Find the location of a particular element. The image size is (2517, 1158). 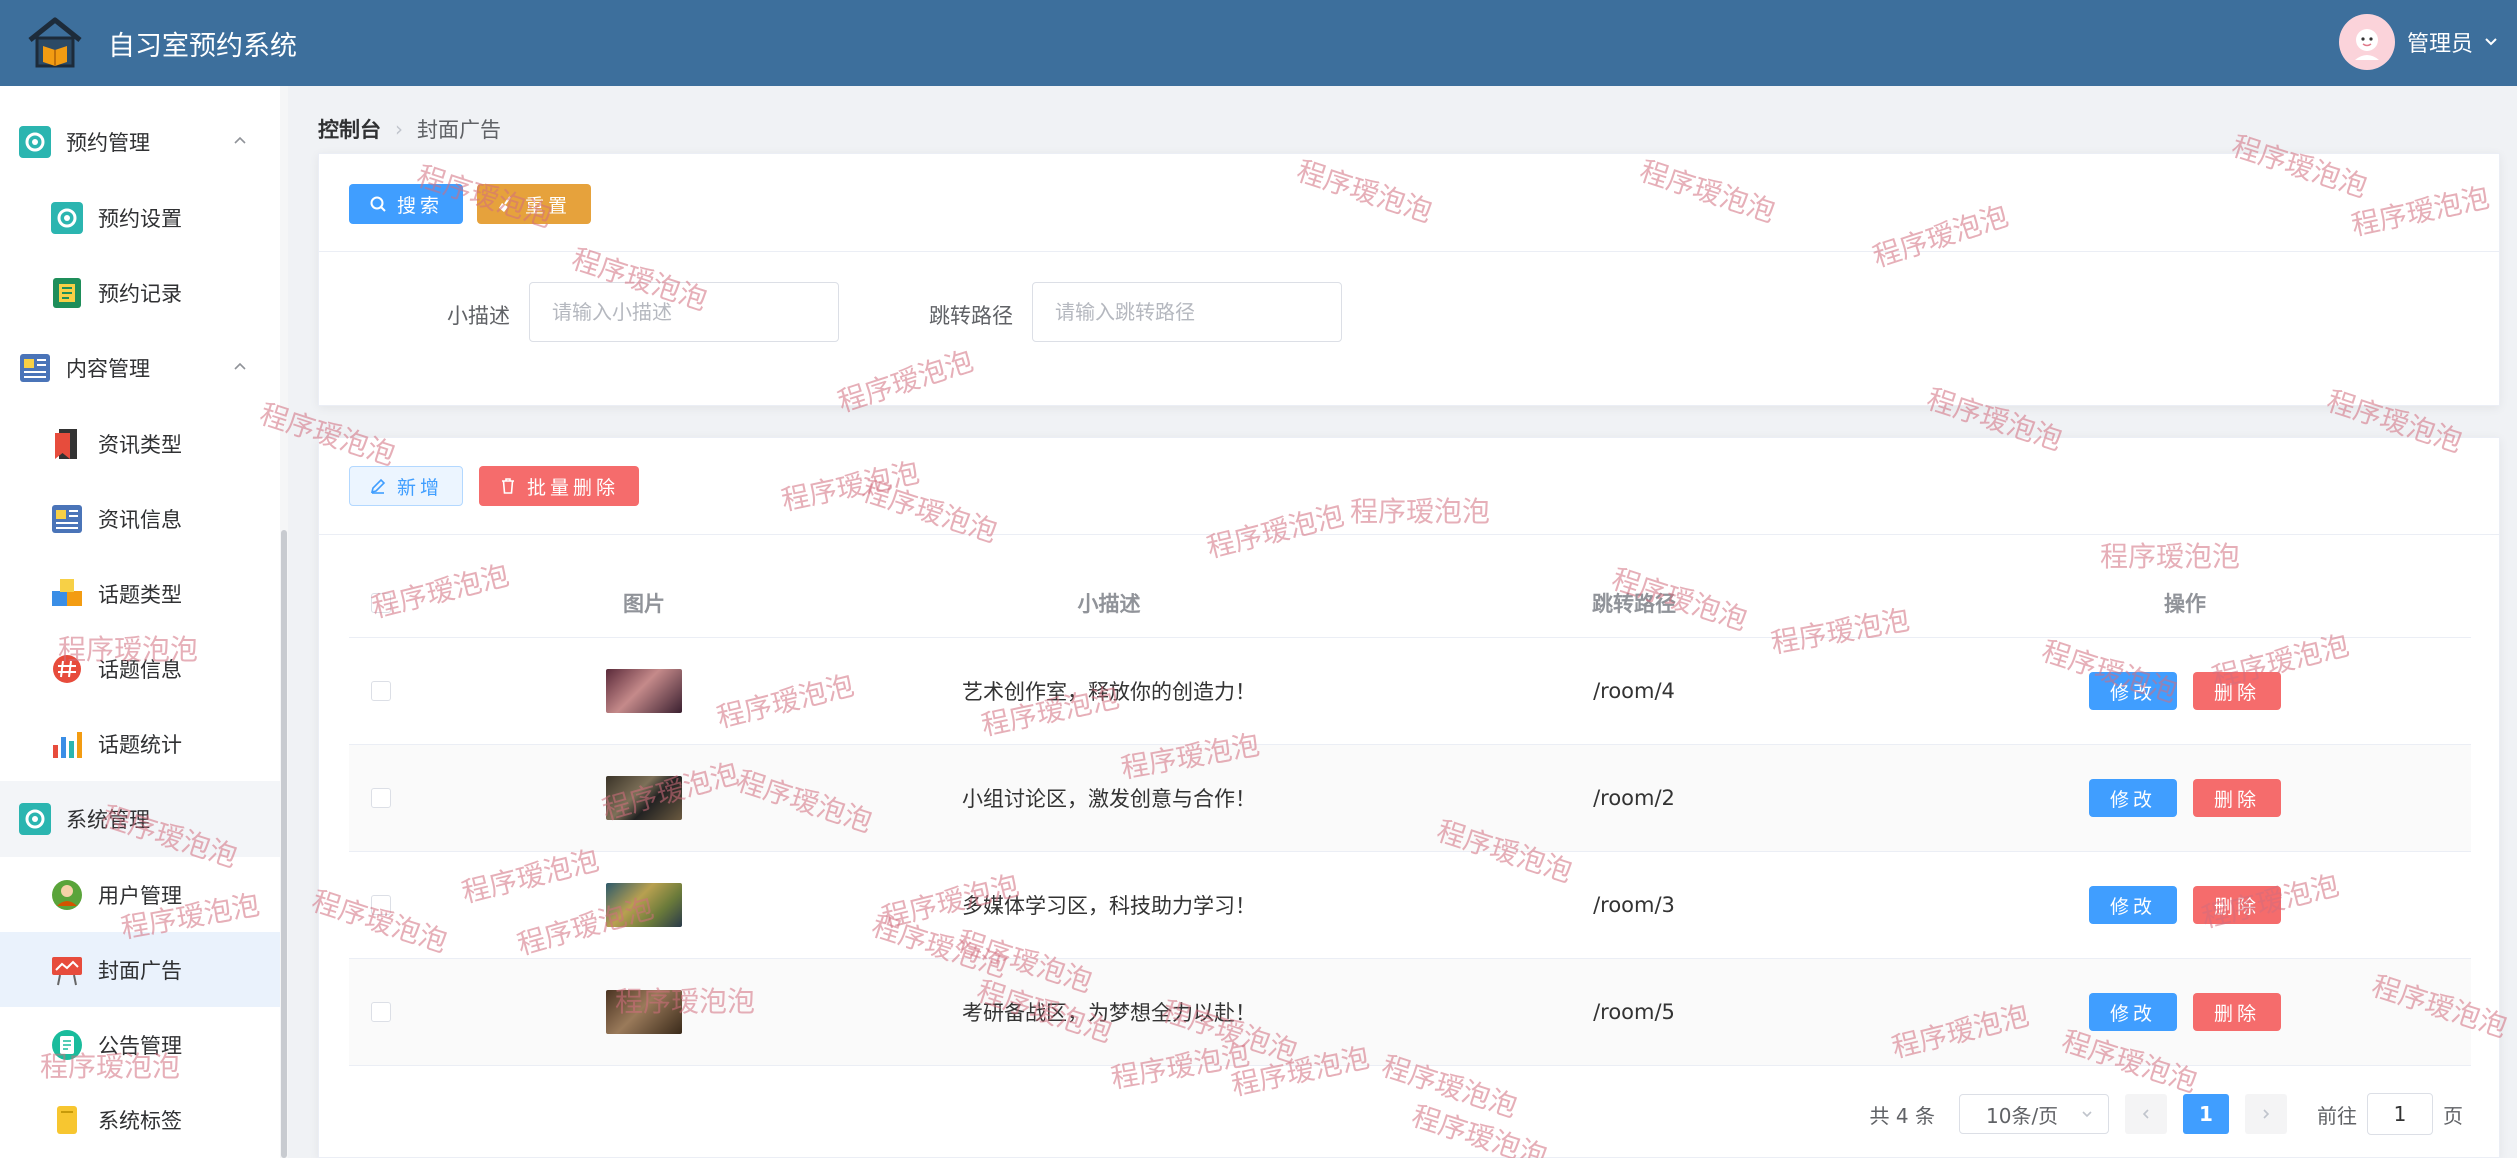

page-number-button: 1 is located at coordinates (2206, 1114).